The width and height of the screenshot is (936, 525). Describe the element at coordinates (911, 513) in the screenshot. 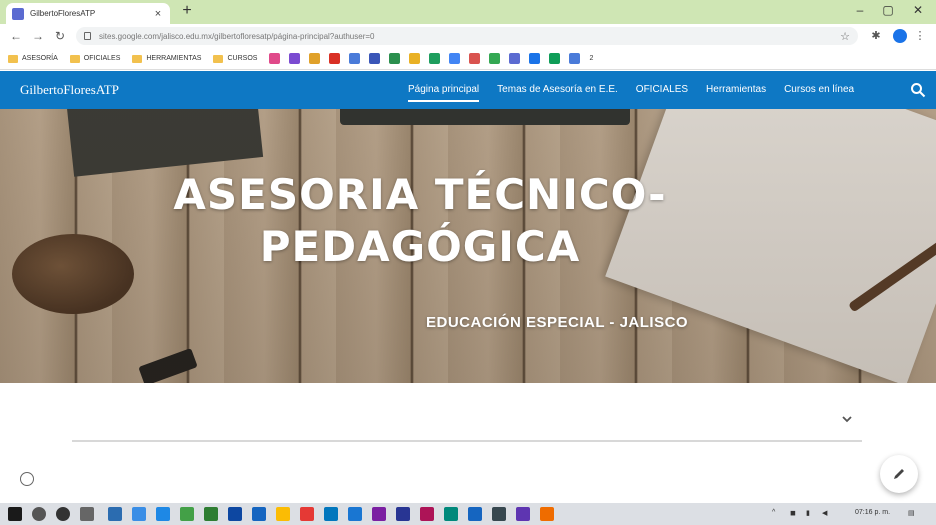

I see `notifications-icon: ▤` at that location.